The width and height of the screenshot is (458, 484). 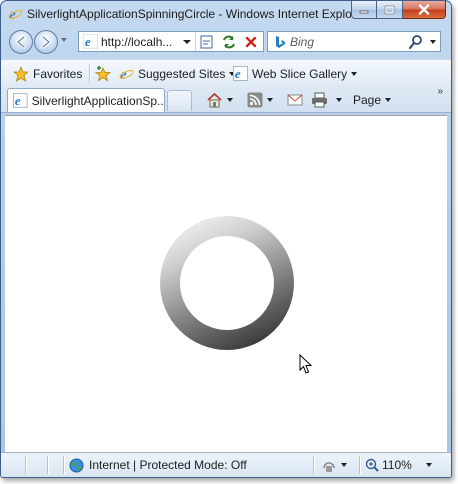 What do you see at coordinates (64, 40) in the screenshot?
I see `recent-pages-dropdown` at bounding box center [64, 40].